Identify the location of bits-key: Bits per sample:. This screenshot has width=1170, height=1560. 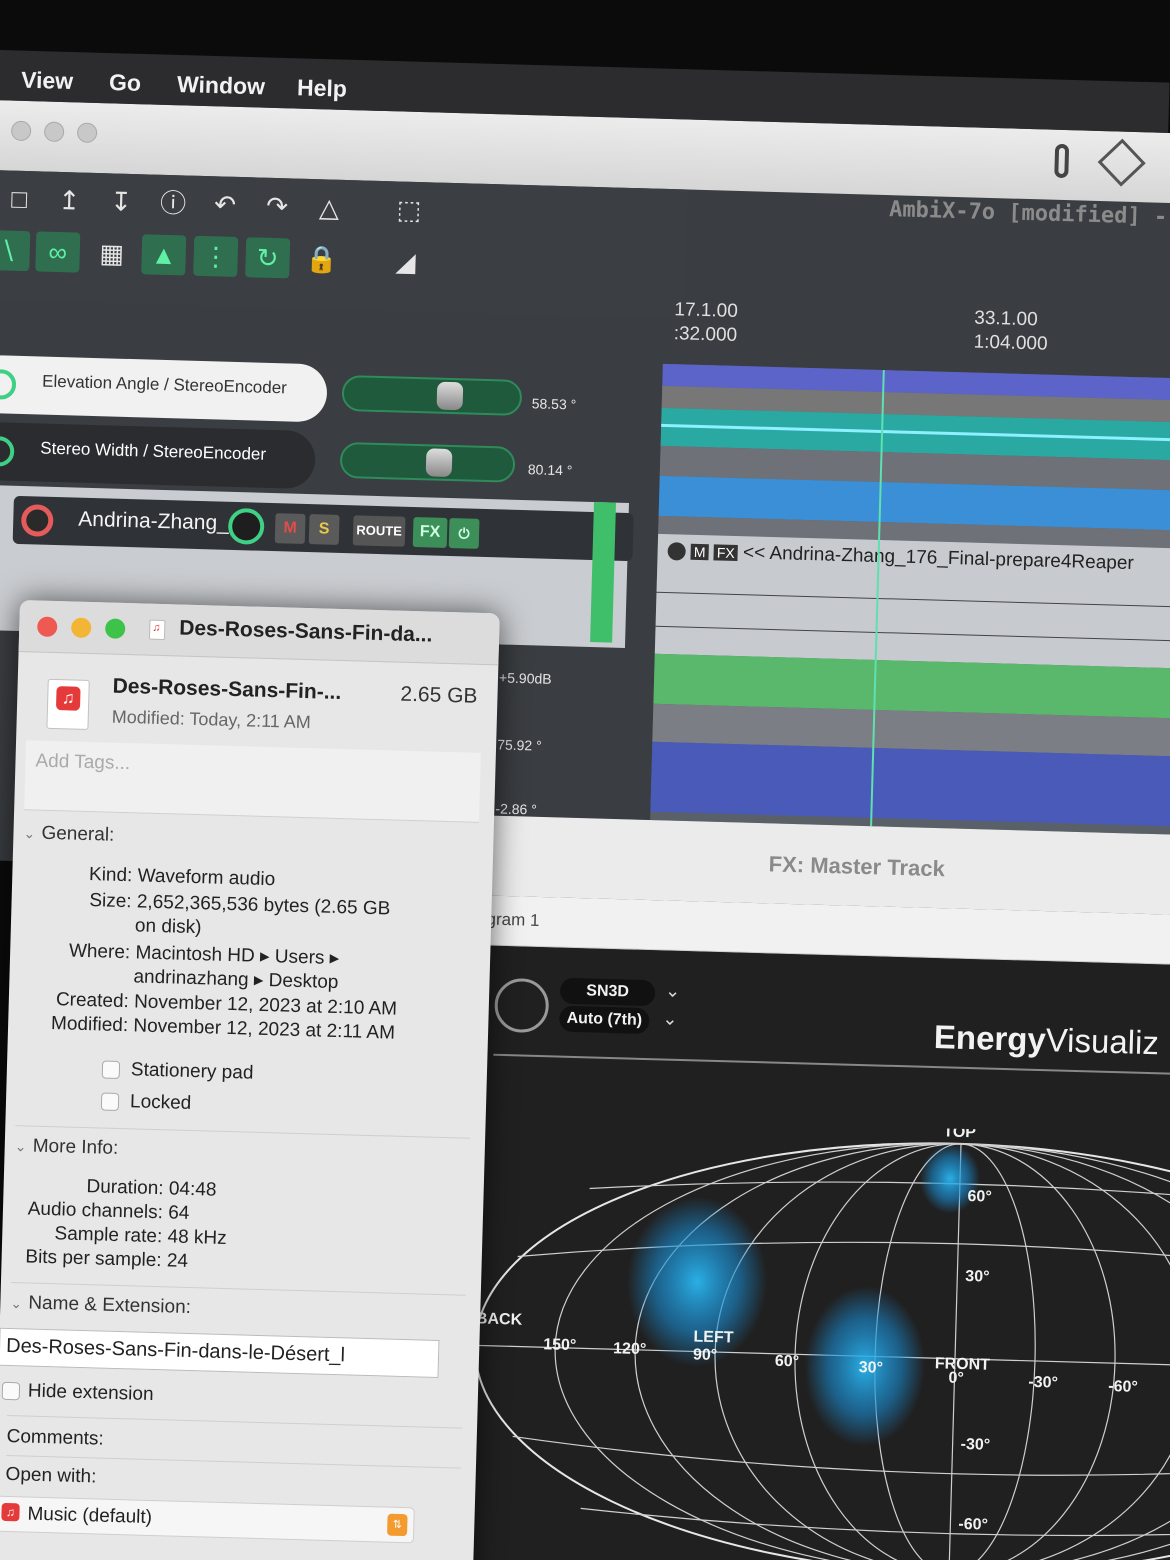
(93, 1259).